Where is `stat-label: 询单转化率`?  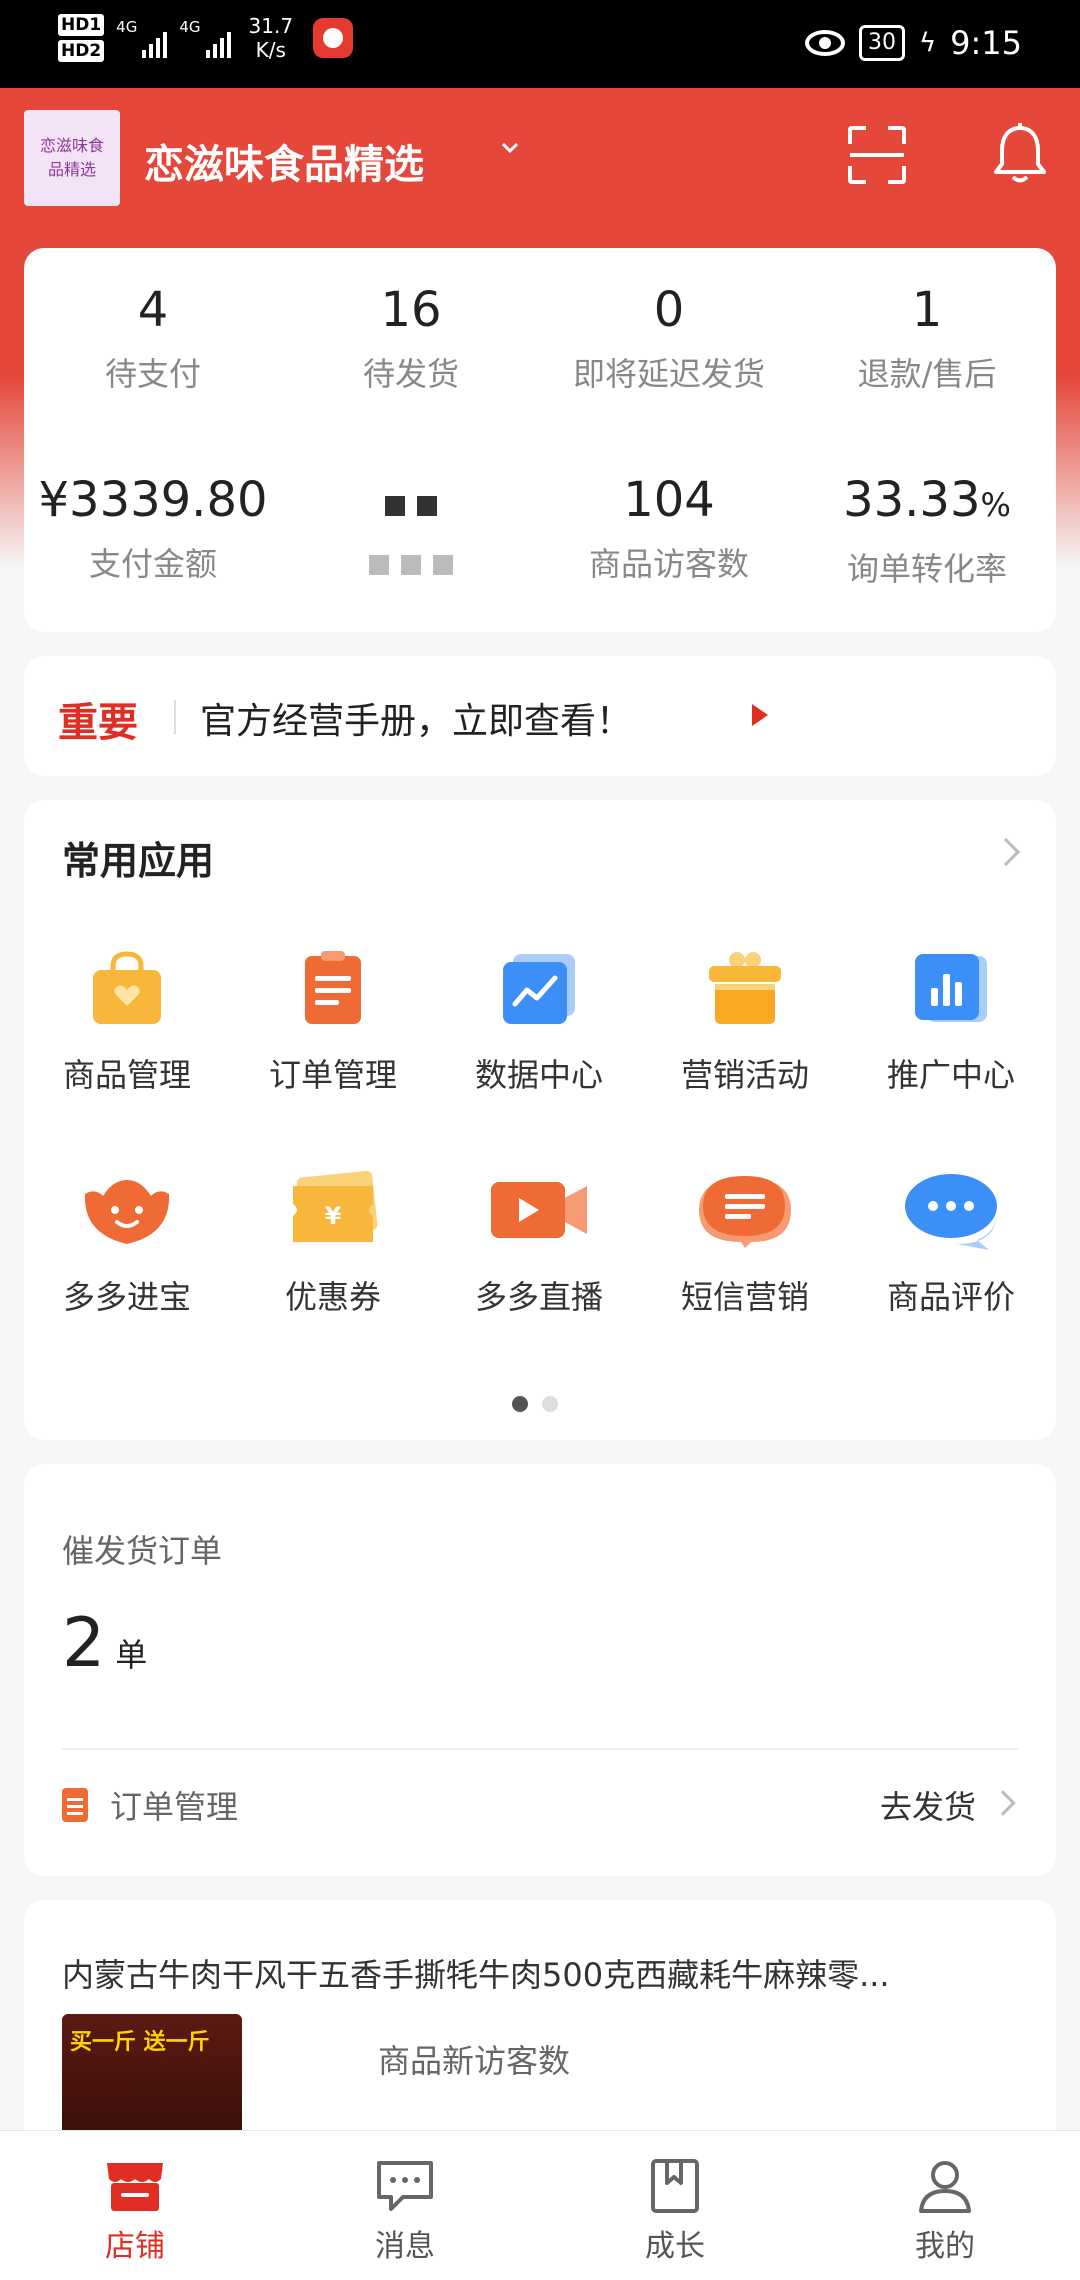 stat-label: 询单转化率 is located at coordinates (926, 569).